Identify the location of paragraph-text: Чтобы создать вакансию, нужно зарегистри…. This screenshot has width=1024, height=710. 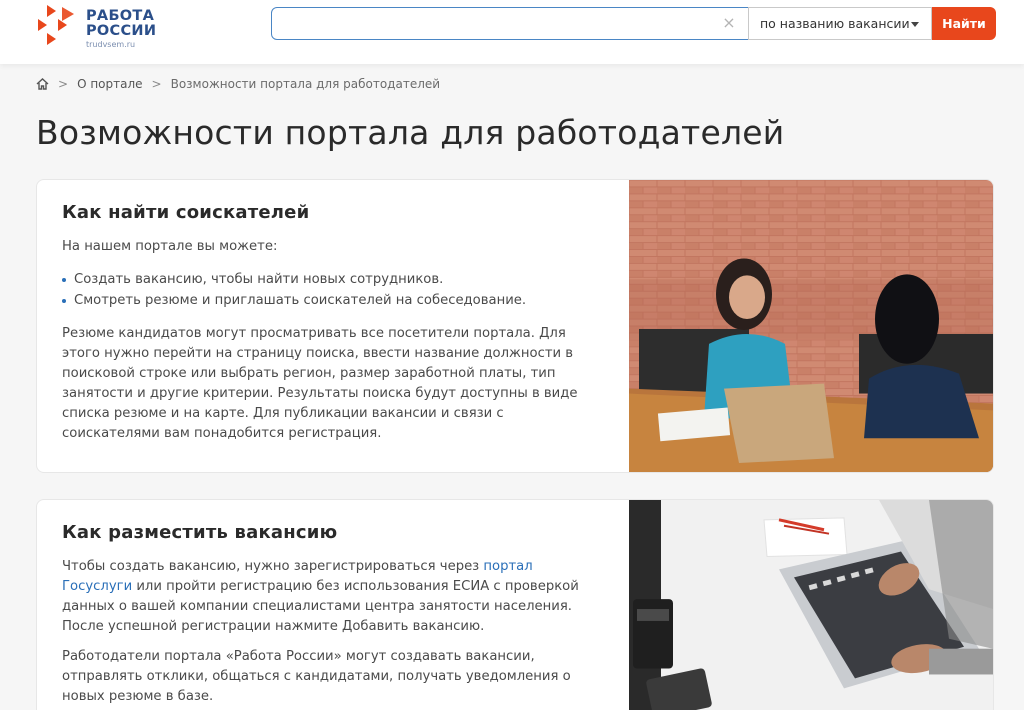
(273, 566).